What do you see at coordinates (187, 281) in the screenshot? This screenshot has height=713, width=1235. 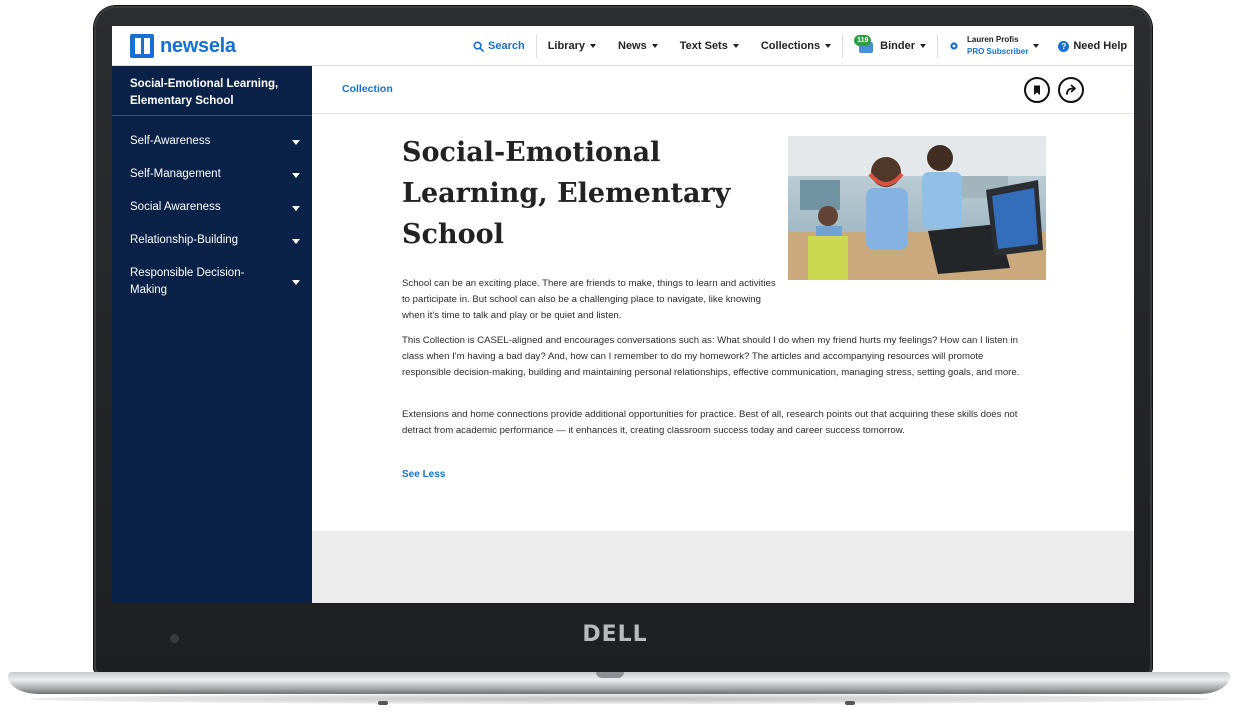 I see `sidebar-item-label: Responsible Decision-Making` at bounding box center [187, 281].